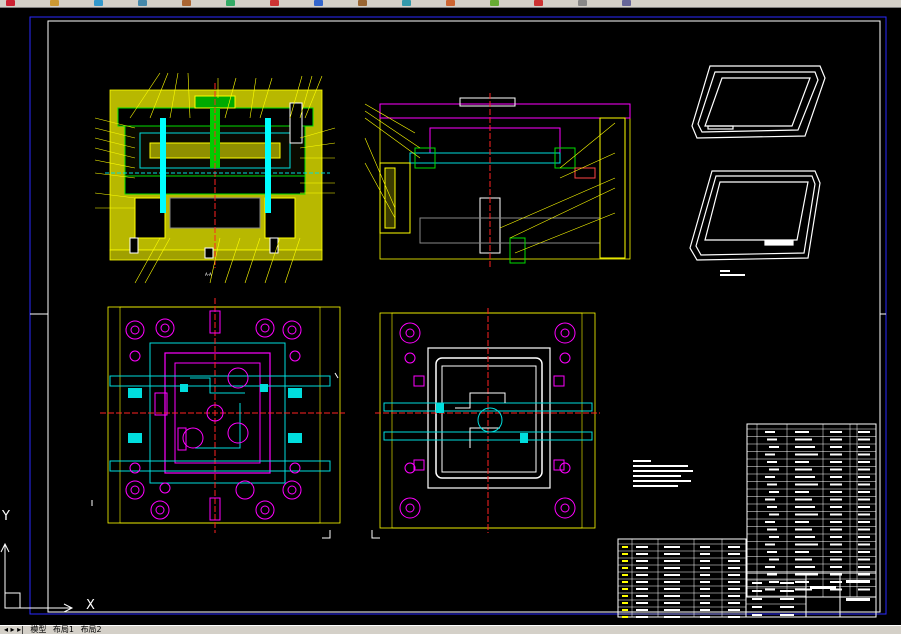 Image resolution: width=901 pixels, height=634 pixels. Describe the element at coordinates (274, 3) in the screenshot. I see `zoom-icon` at that location.